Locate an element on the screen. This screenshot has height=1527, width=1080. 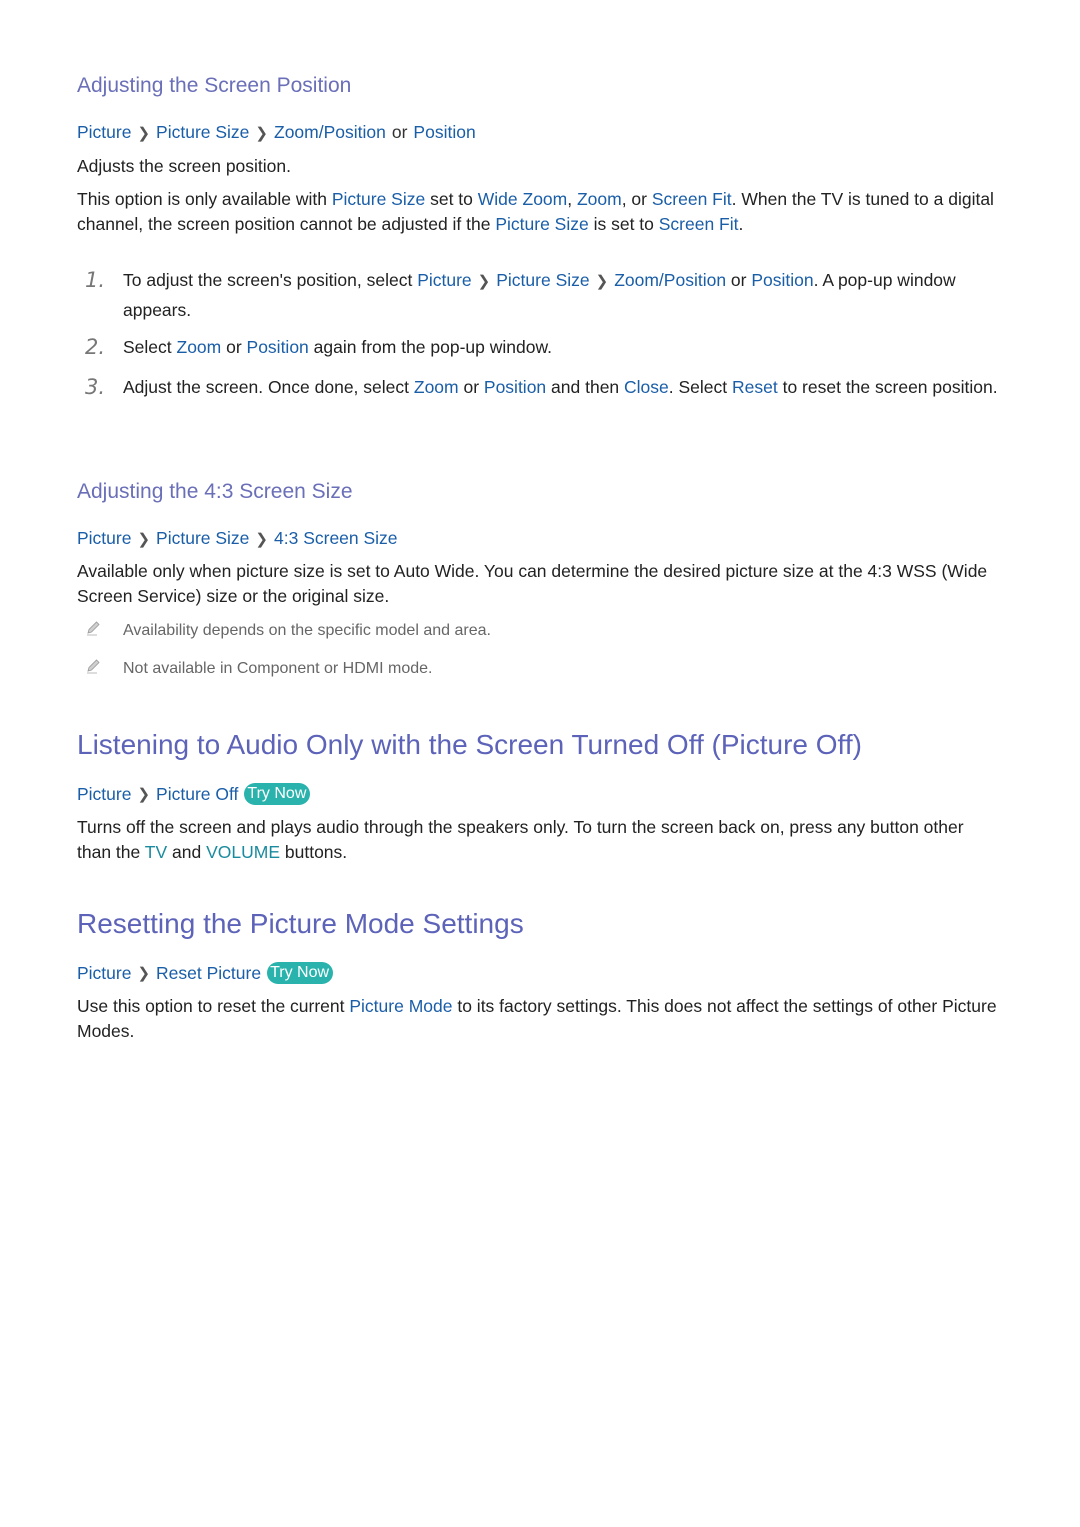
link-close: Close is located at coordinates (646, 387).